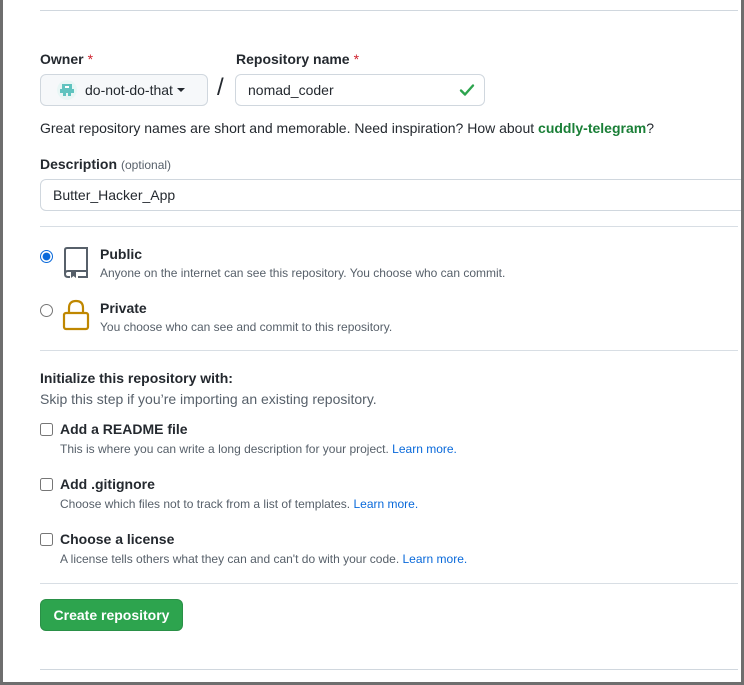 The image size is (744, 685). Describe the element at coordinates (46, 429) in the screenshot. I see `readme-checkbox` at that location.